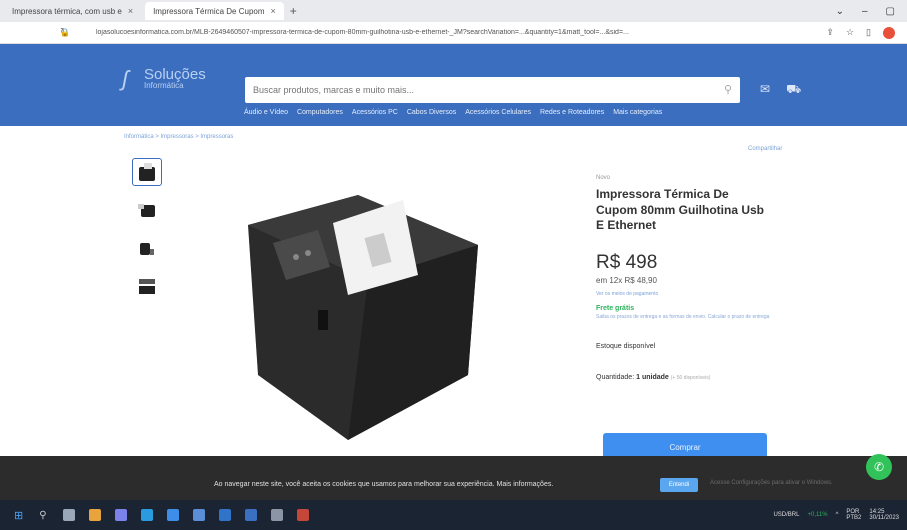 The width and height of the screenshot is (907, 530). I want to click on search-input, so click(475, 90).